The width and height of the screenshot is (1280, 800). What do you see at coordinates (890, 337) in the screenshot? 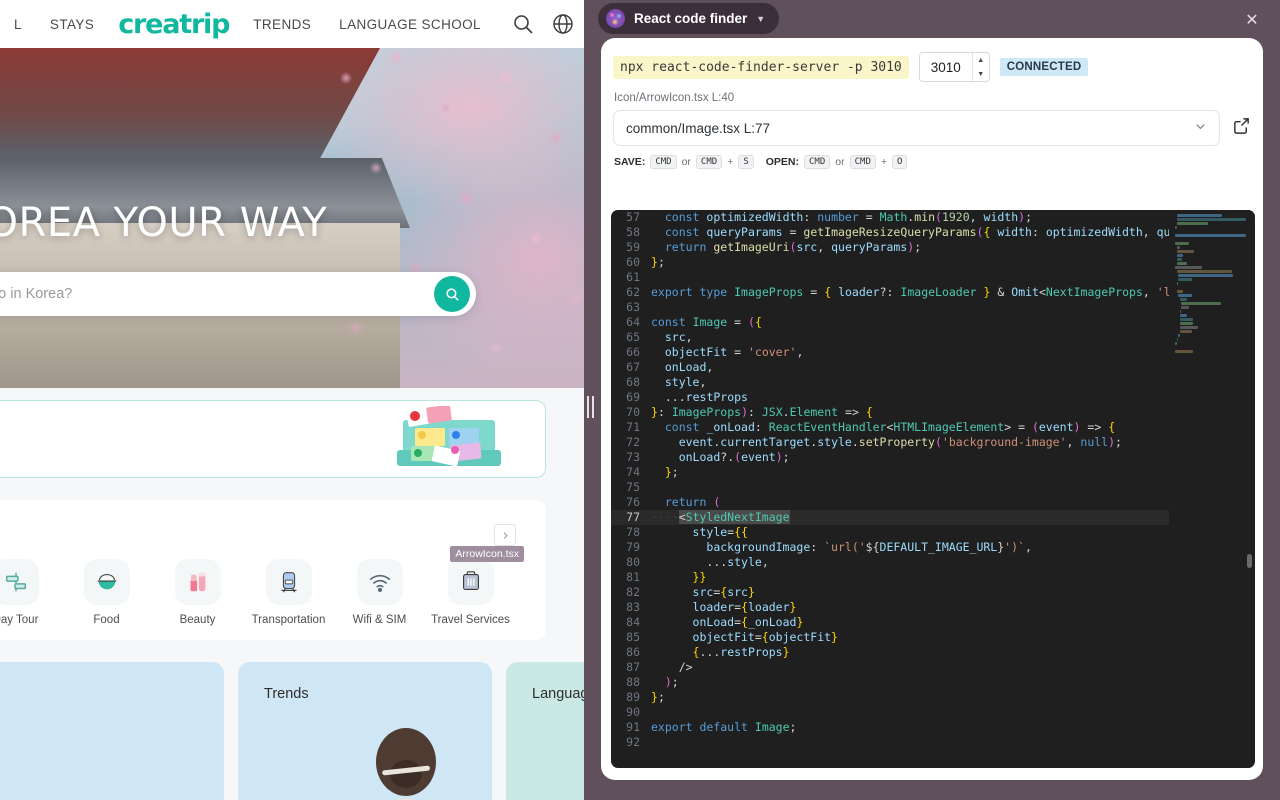
I see `code-line: 65 src,` at bounding box center [890, 337].